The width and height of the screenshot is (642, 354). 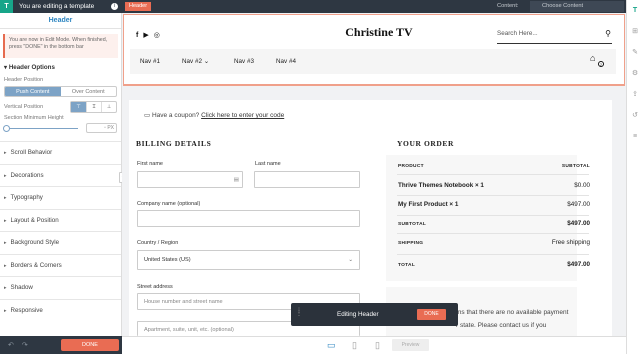 I want to click on accordion-label: Responsive, so click(x=26, y=310).